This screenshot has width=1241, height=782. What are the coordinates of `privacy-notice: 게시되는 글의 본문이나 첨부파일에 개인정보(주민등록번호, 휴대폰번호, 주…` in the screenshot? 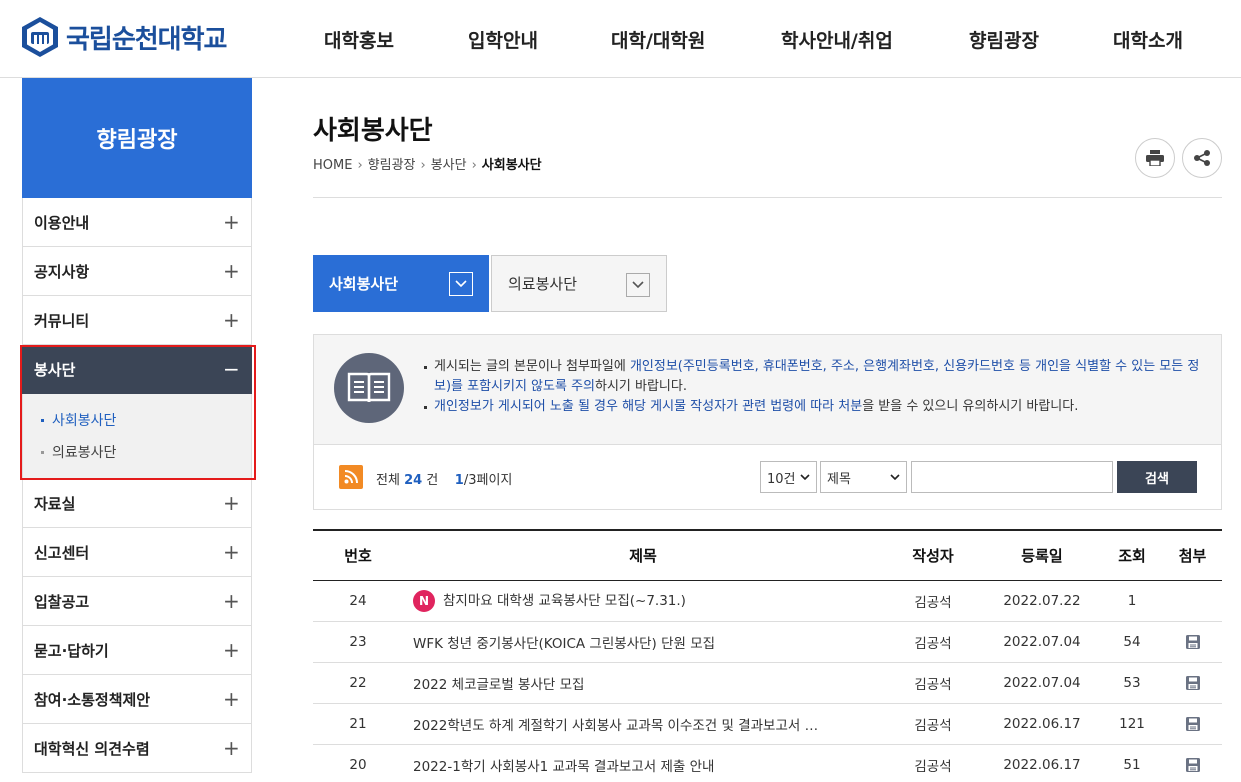 It's located at (767, 389).